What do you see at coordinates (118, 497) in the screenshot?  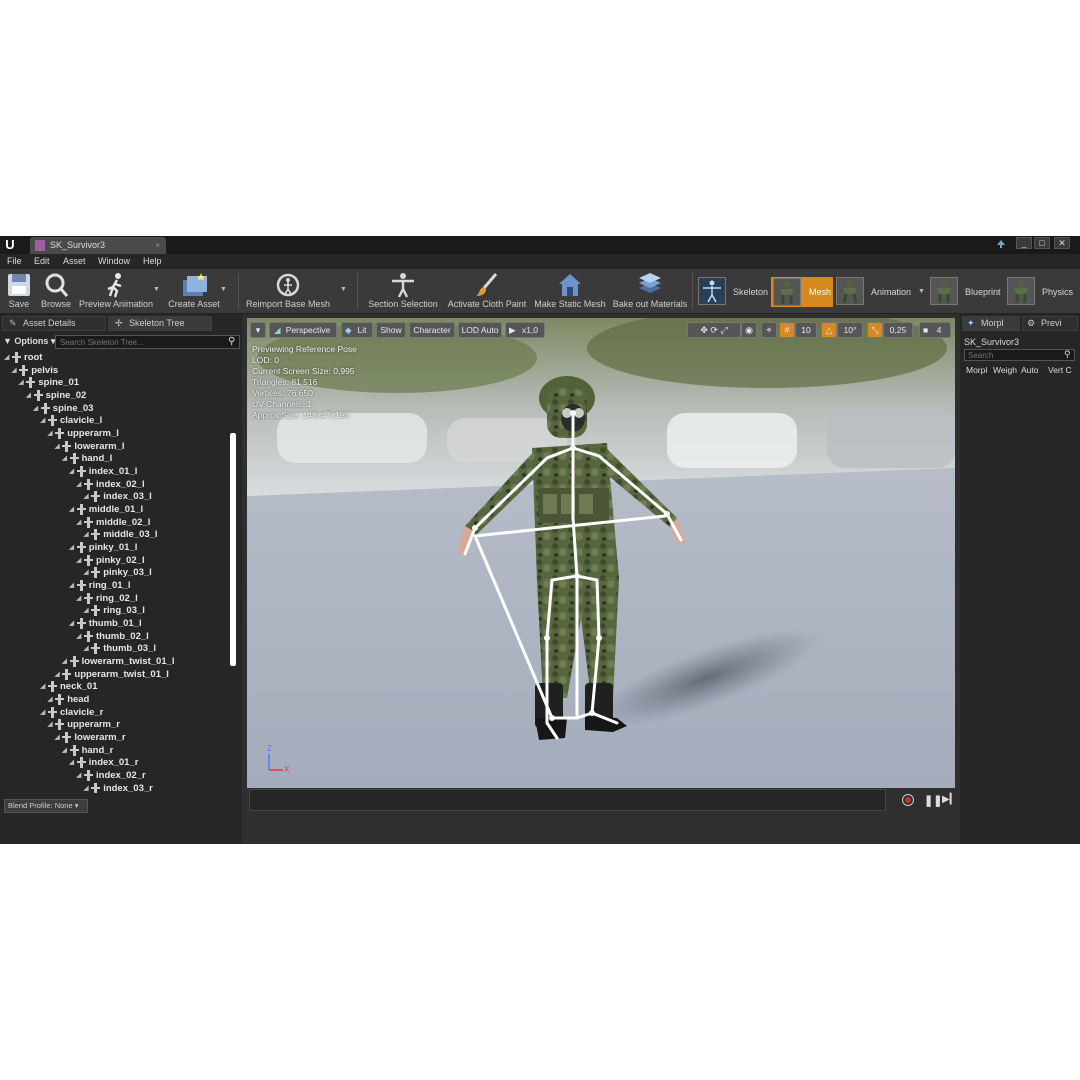 I see `tree-row: ◢ index_03_l` at bounding box center [118, 497].